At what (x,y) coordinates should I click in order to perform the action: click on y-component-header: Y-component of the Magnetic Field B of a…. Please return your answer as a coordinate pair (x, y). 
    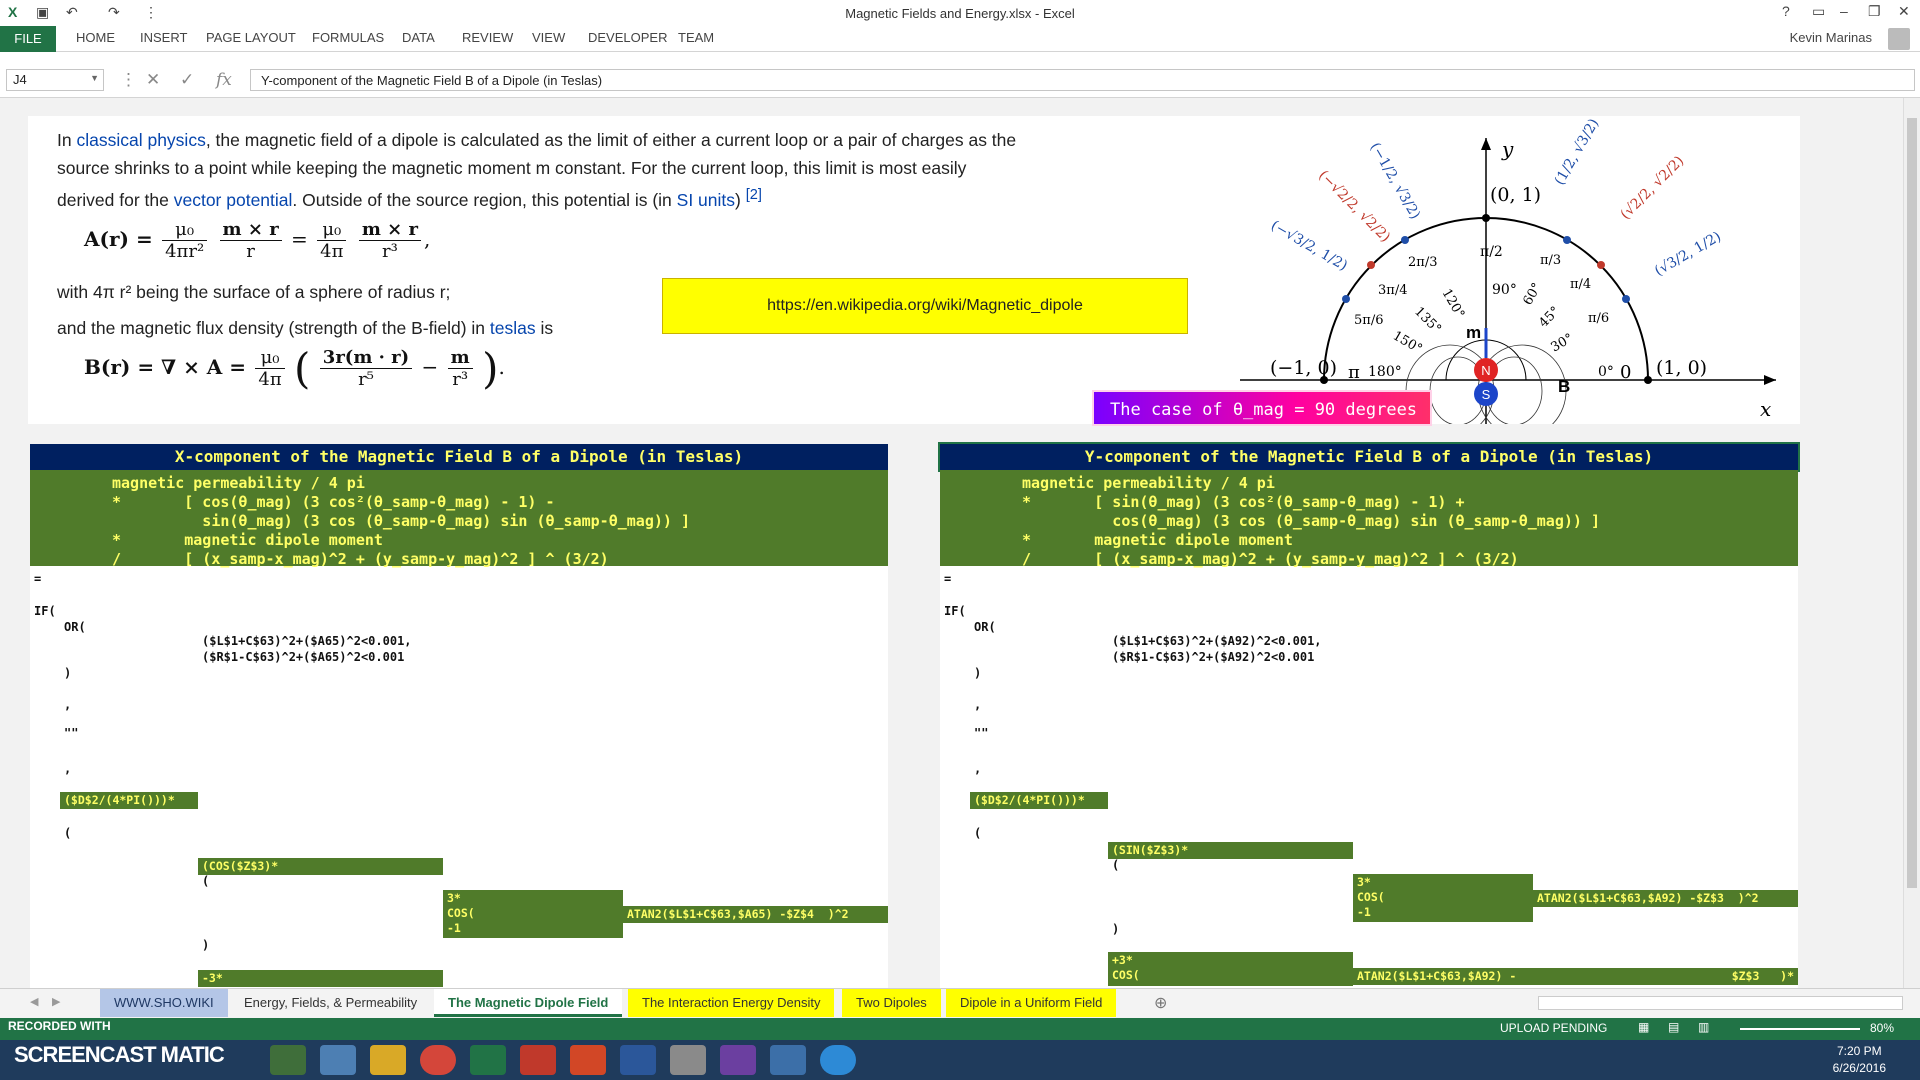
    Looking at the image, I should click on (1369, 457).